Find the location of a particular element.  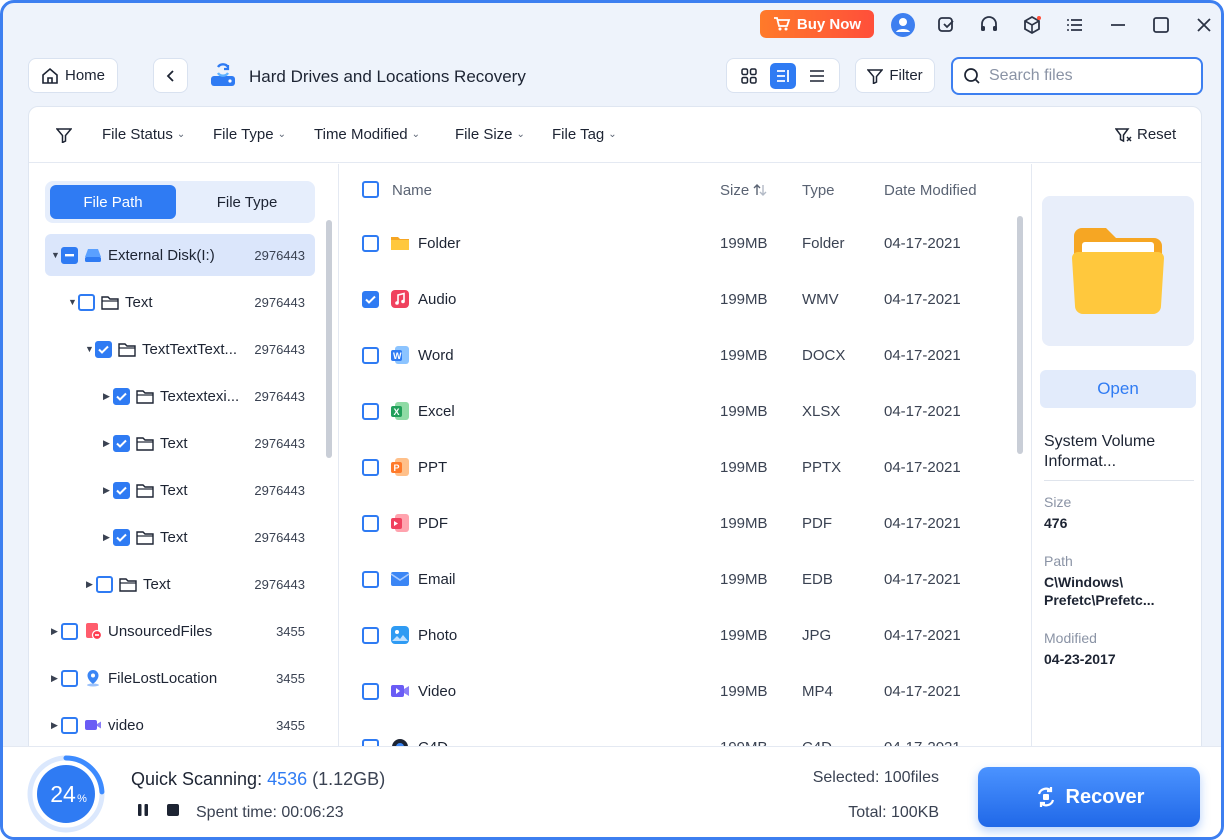

detail-view-button is located at coordinates (783, 75).